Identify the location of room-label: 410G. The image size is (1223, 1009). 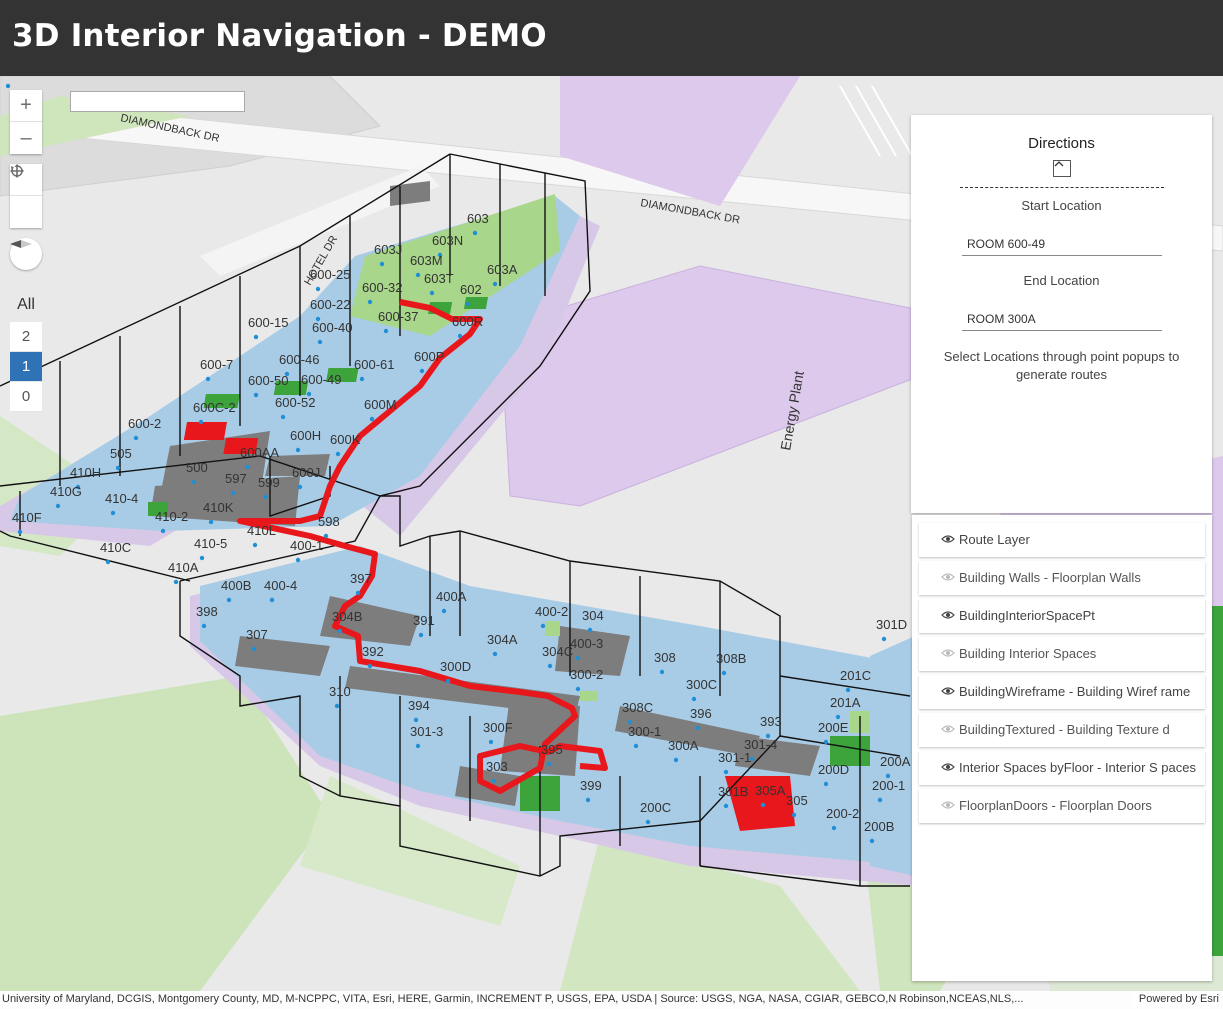
(66, 491).